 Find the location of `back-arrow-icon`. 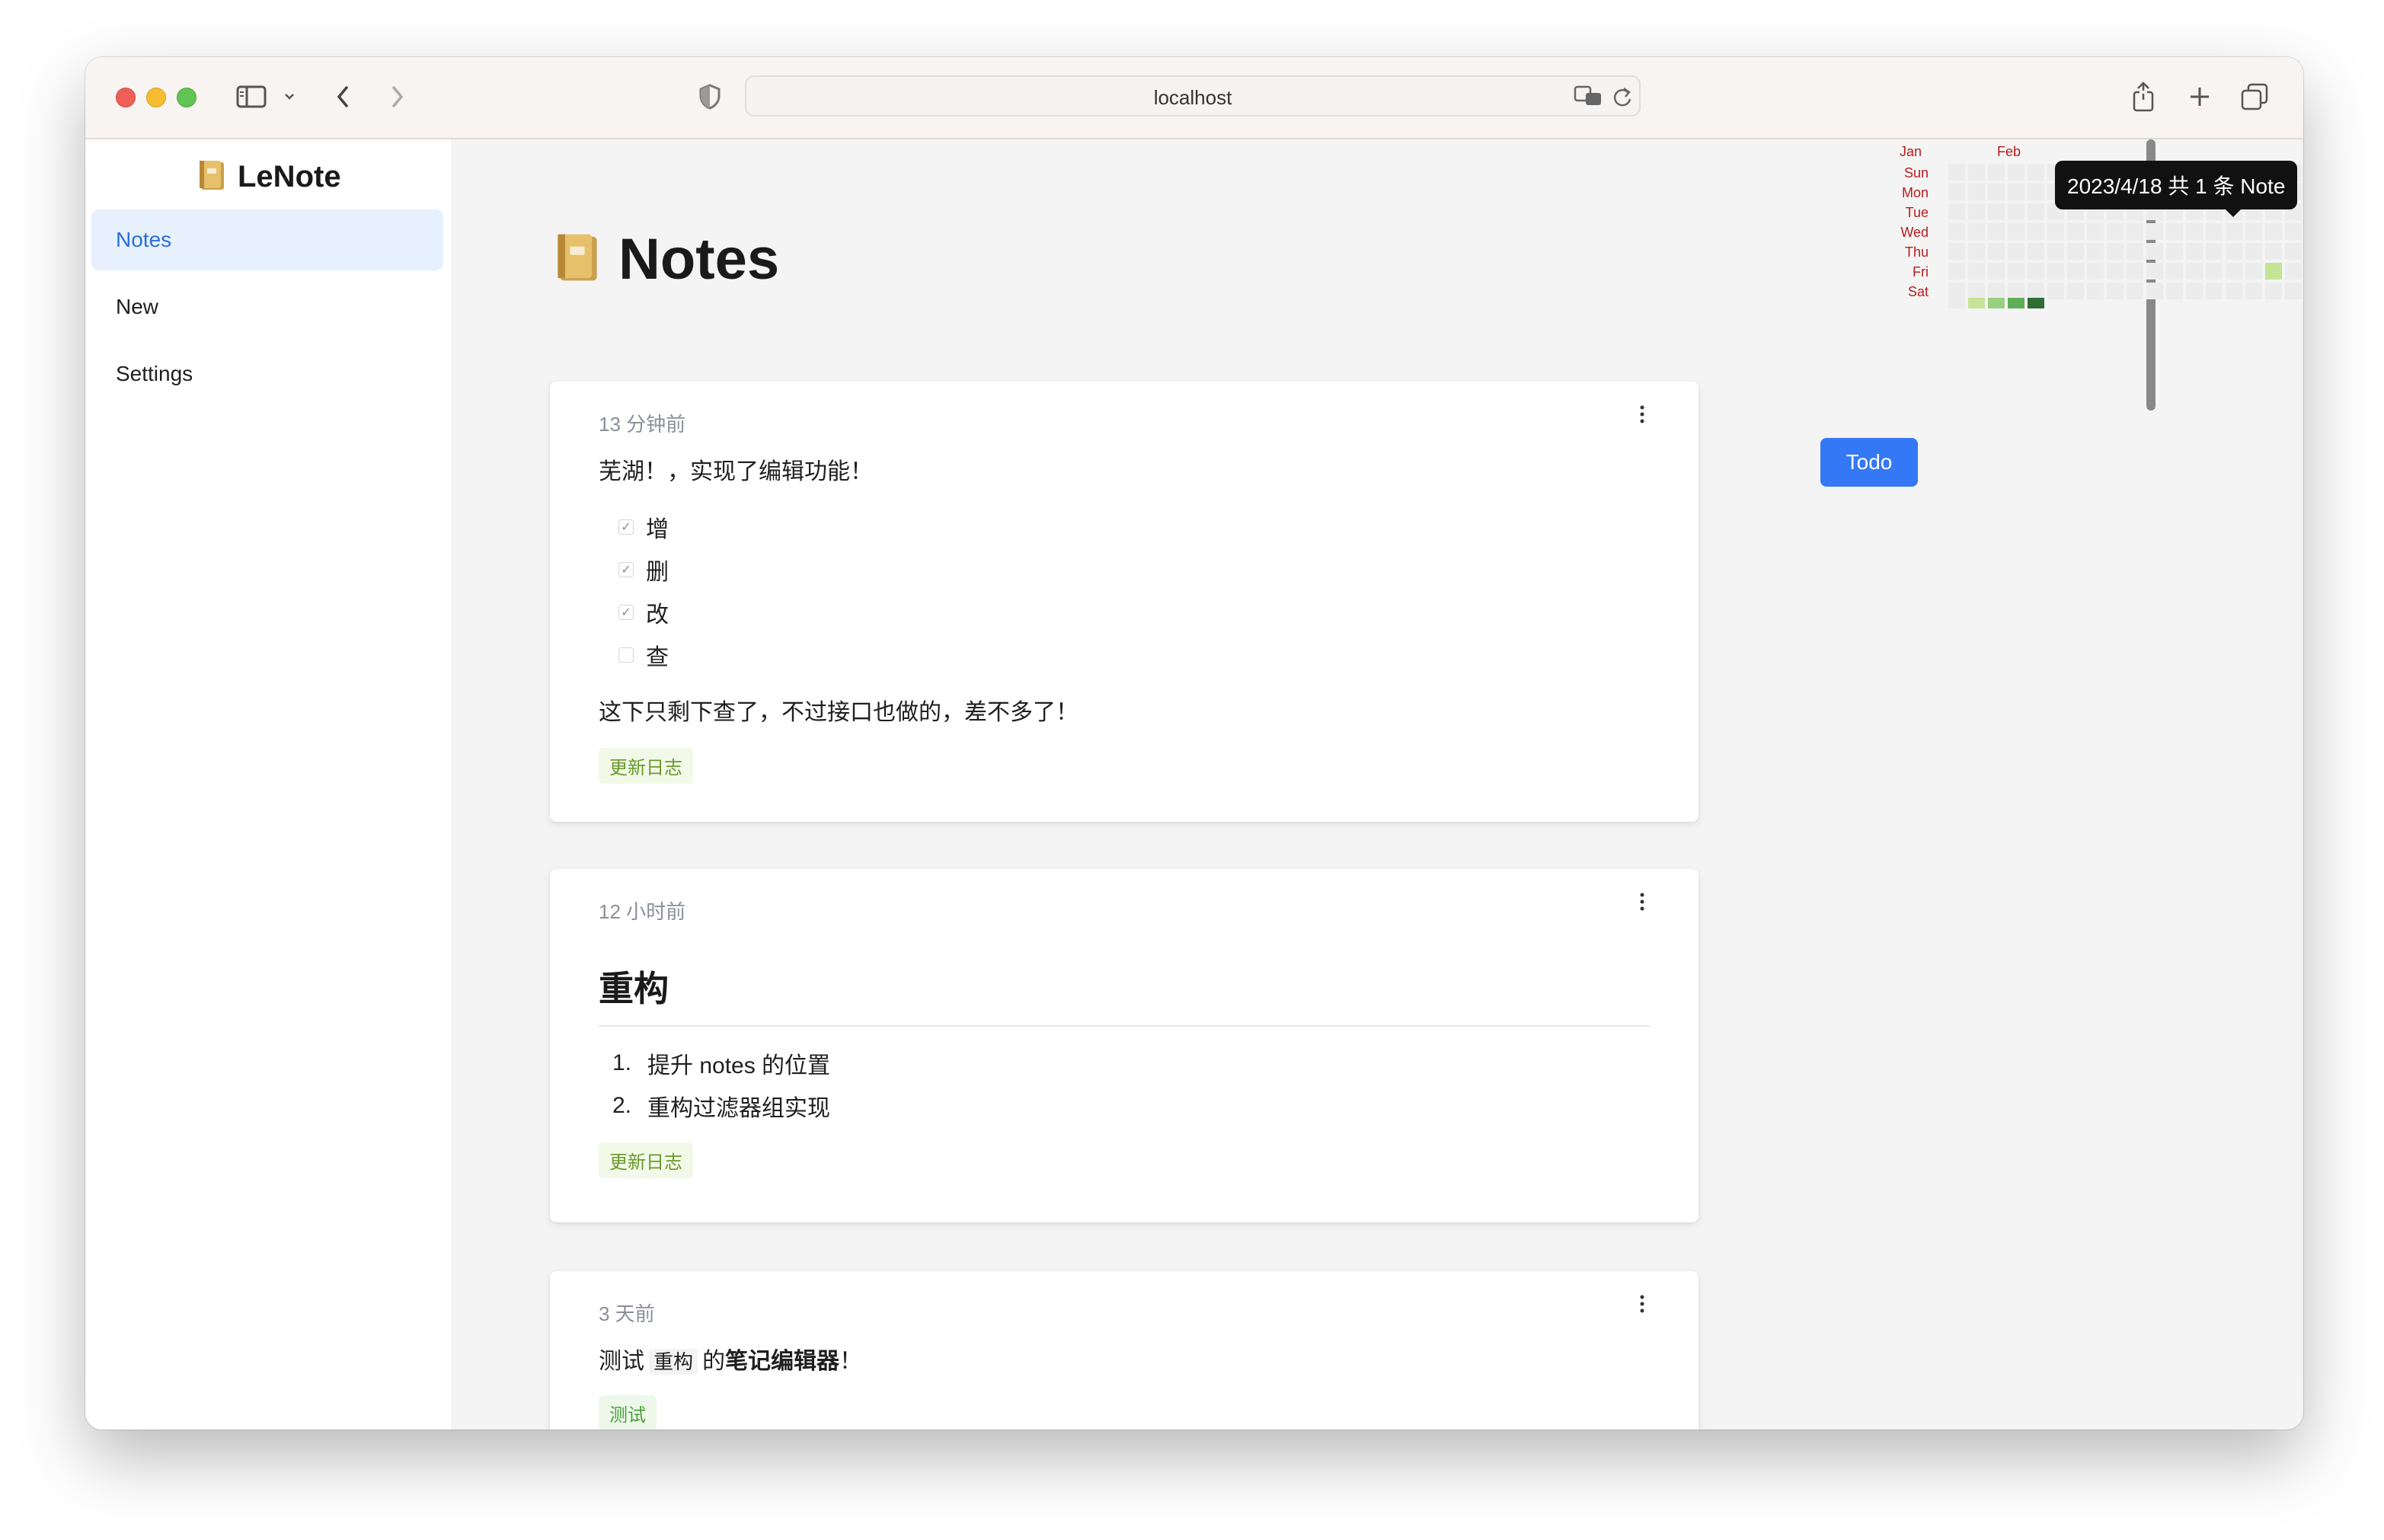

back-arrow-icon is located at coordinates (343, 96).